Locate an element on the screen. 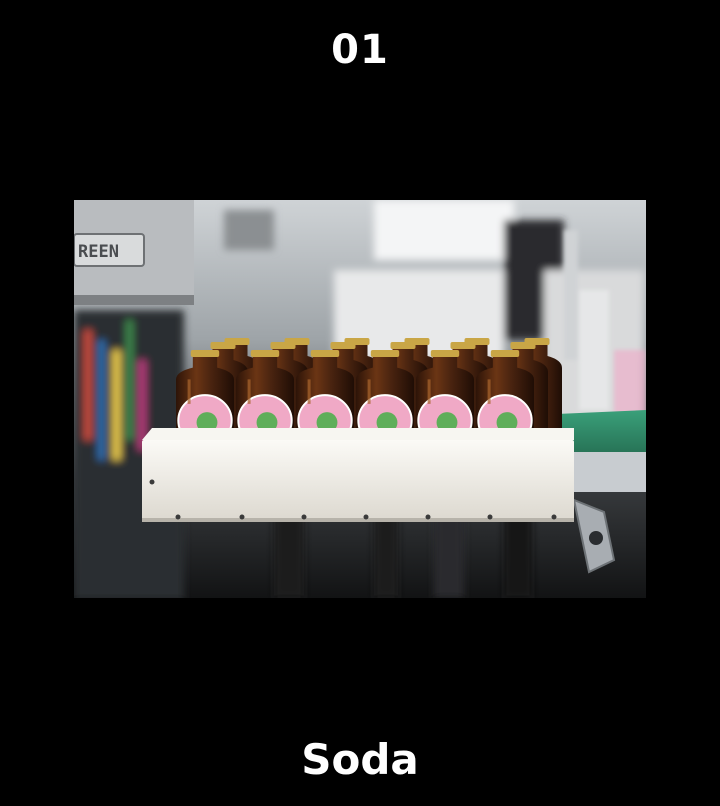 This screenshot has width=720, height=806. bottle-tray is located at coordinates (358, 475).